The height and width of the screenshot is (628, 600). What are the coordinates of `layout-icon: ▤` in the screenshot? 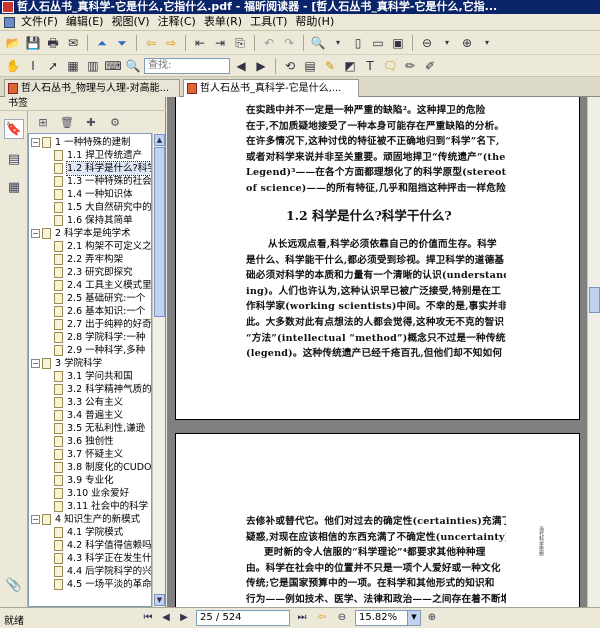 It's located at (310, 66).